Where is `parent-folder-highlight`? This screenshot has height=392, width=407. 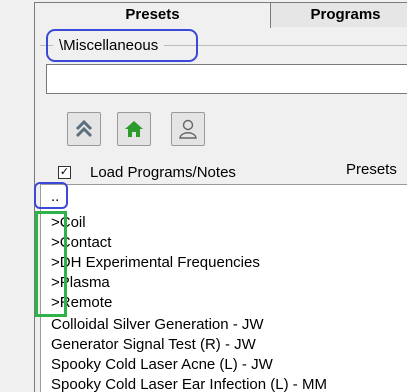
parent-folder-highlight is located at coordinates (51, 195).